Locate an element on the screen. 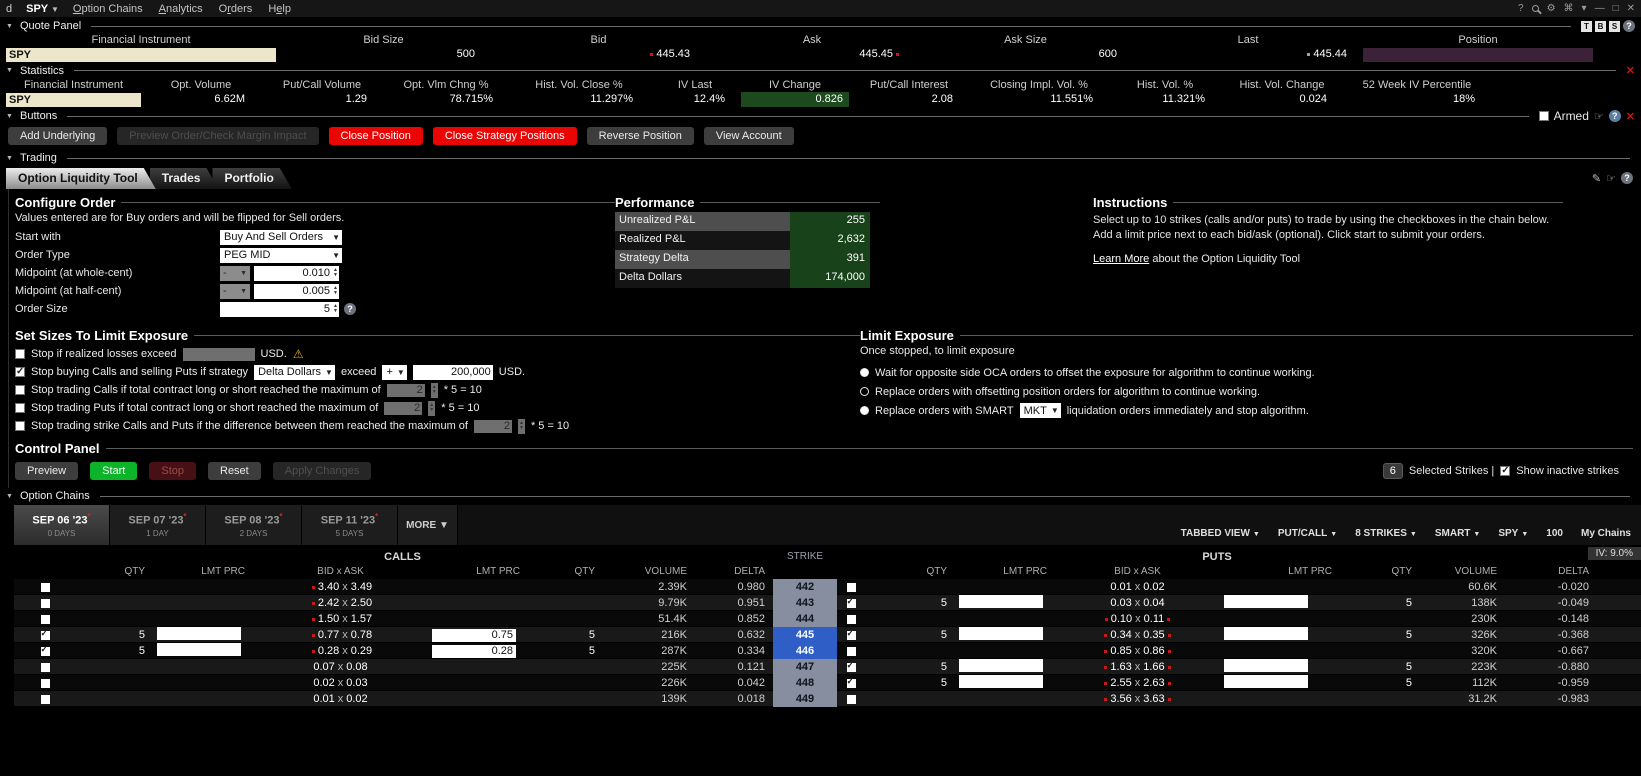  call-bid-ask: 0.07 x 0.08 is located at coordinates (340, 667).